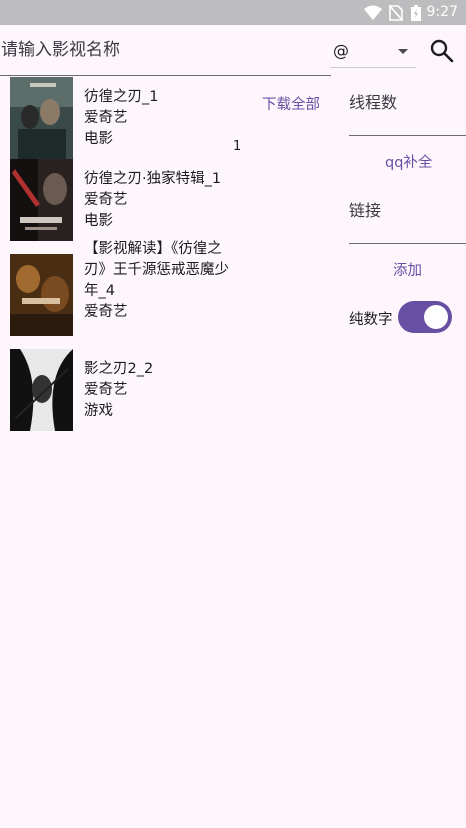 The width and height of the screenshot is (466, 828). I want to click on count-label: 1, so click(237, 146).